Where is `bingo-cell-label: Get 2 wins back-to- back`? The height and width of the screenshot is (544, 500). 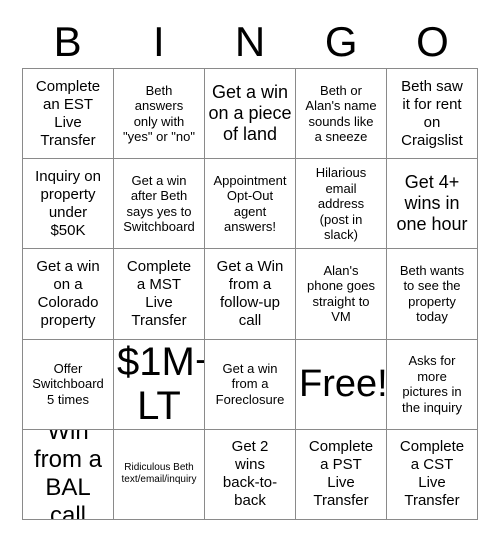
bingo-cell-label: Get 2 wins back-to- back is located at coordinates (250, 474).